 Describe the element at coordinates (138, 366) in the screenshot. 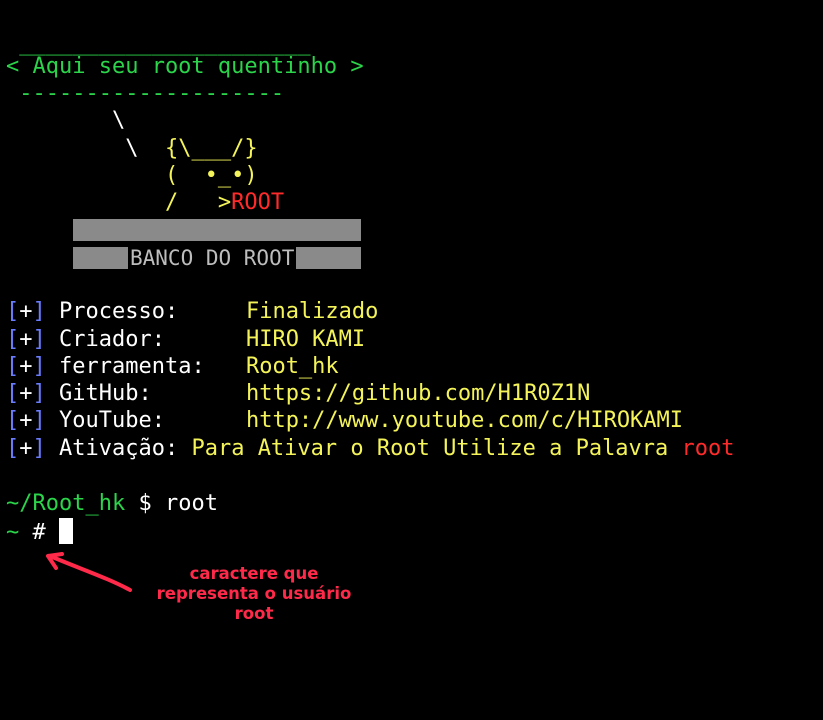

I see `info-key: ferramenta:` at that location.